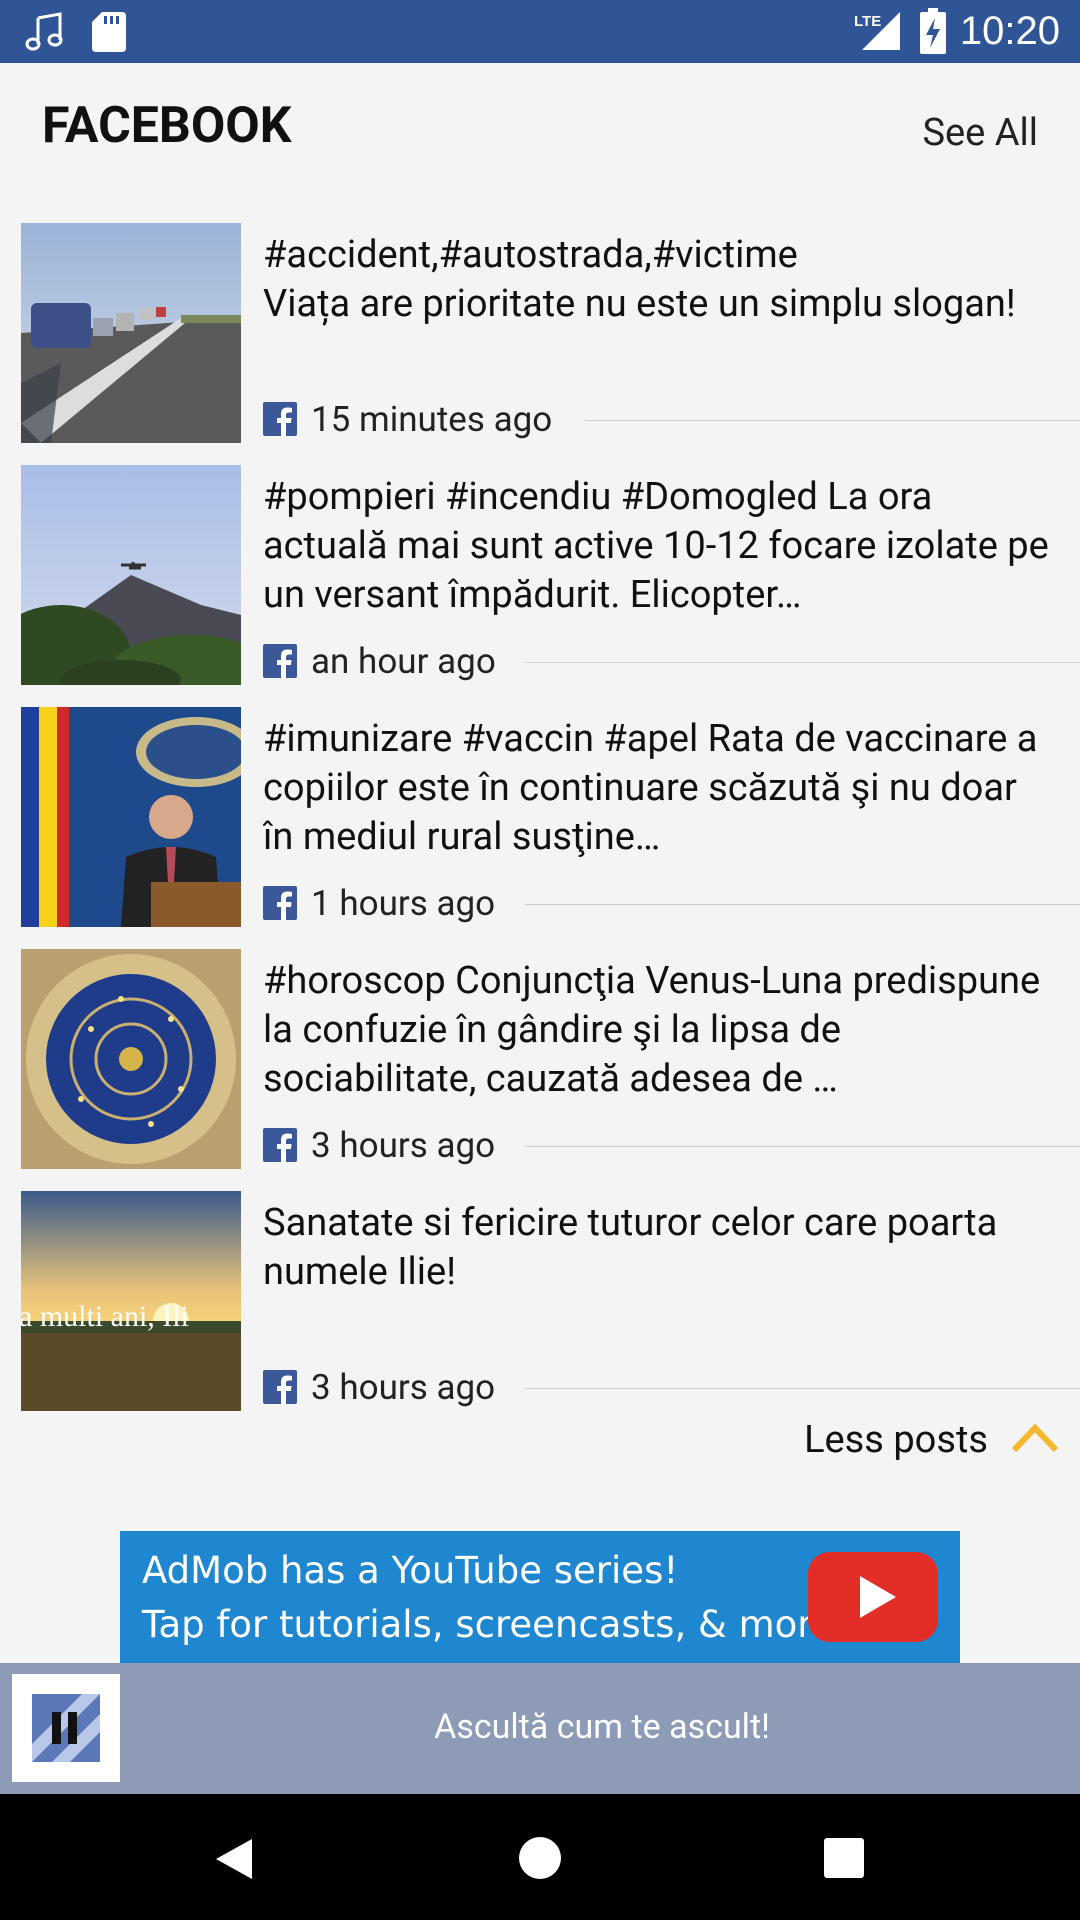 The image size is (1080, 1920). Describe the element at coordinates (167, 126) in the screenshot. I see `page-title: FACEBOOK` at that location.